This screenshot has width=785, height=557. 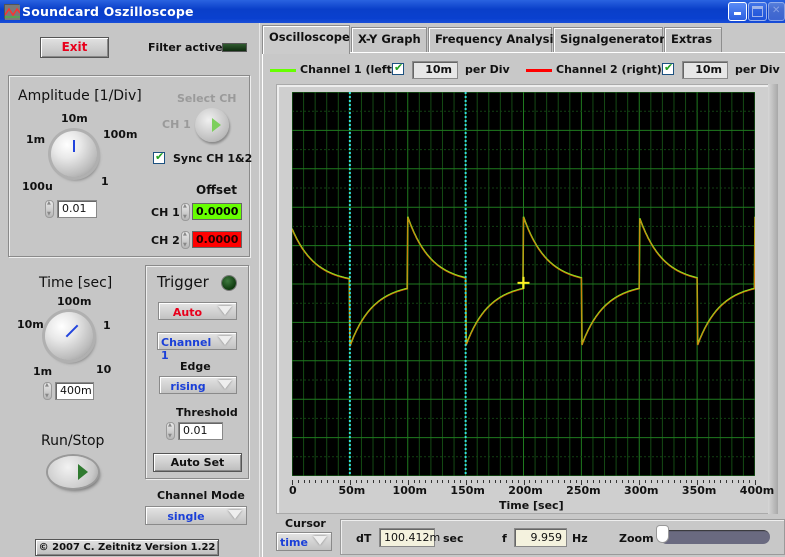 I want to click on time-knob, so click(x=69, y=336).